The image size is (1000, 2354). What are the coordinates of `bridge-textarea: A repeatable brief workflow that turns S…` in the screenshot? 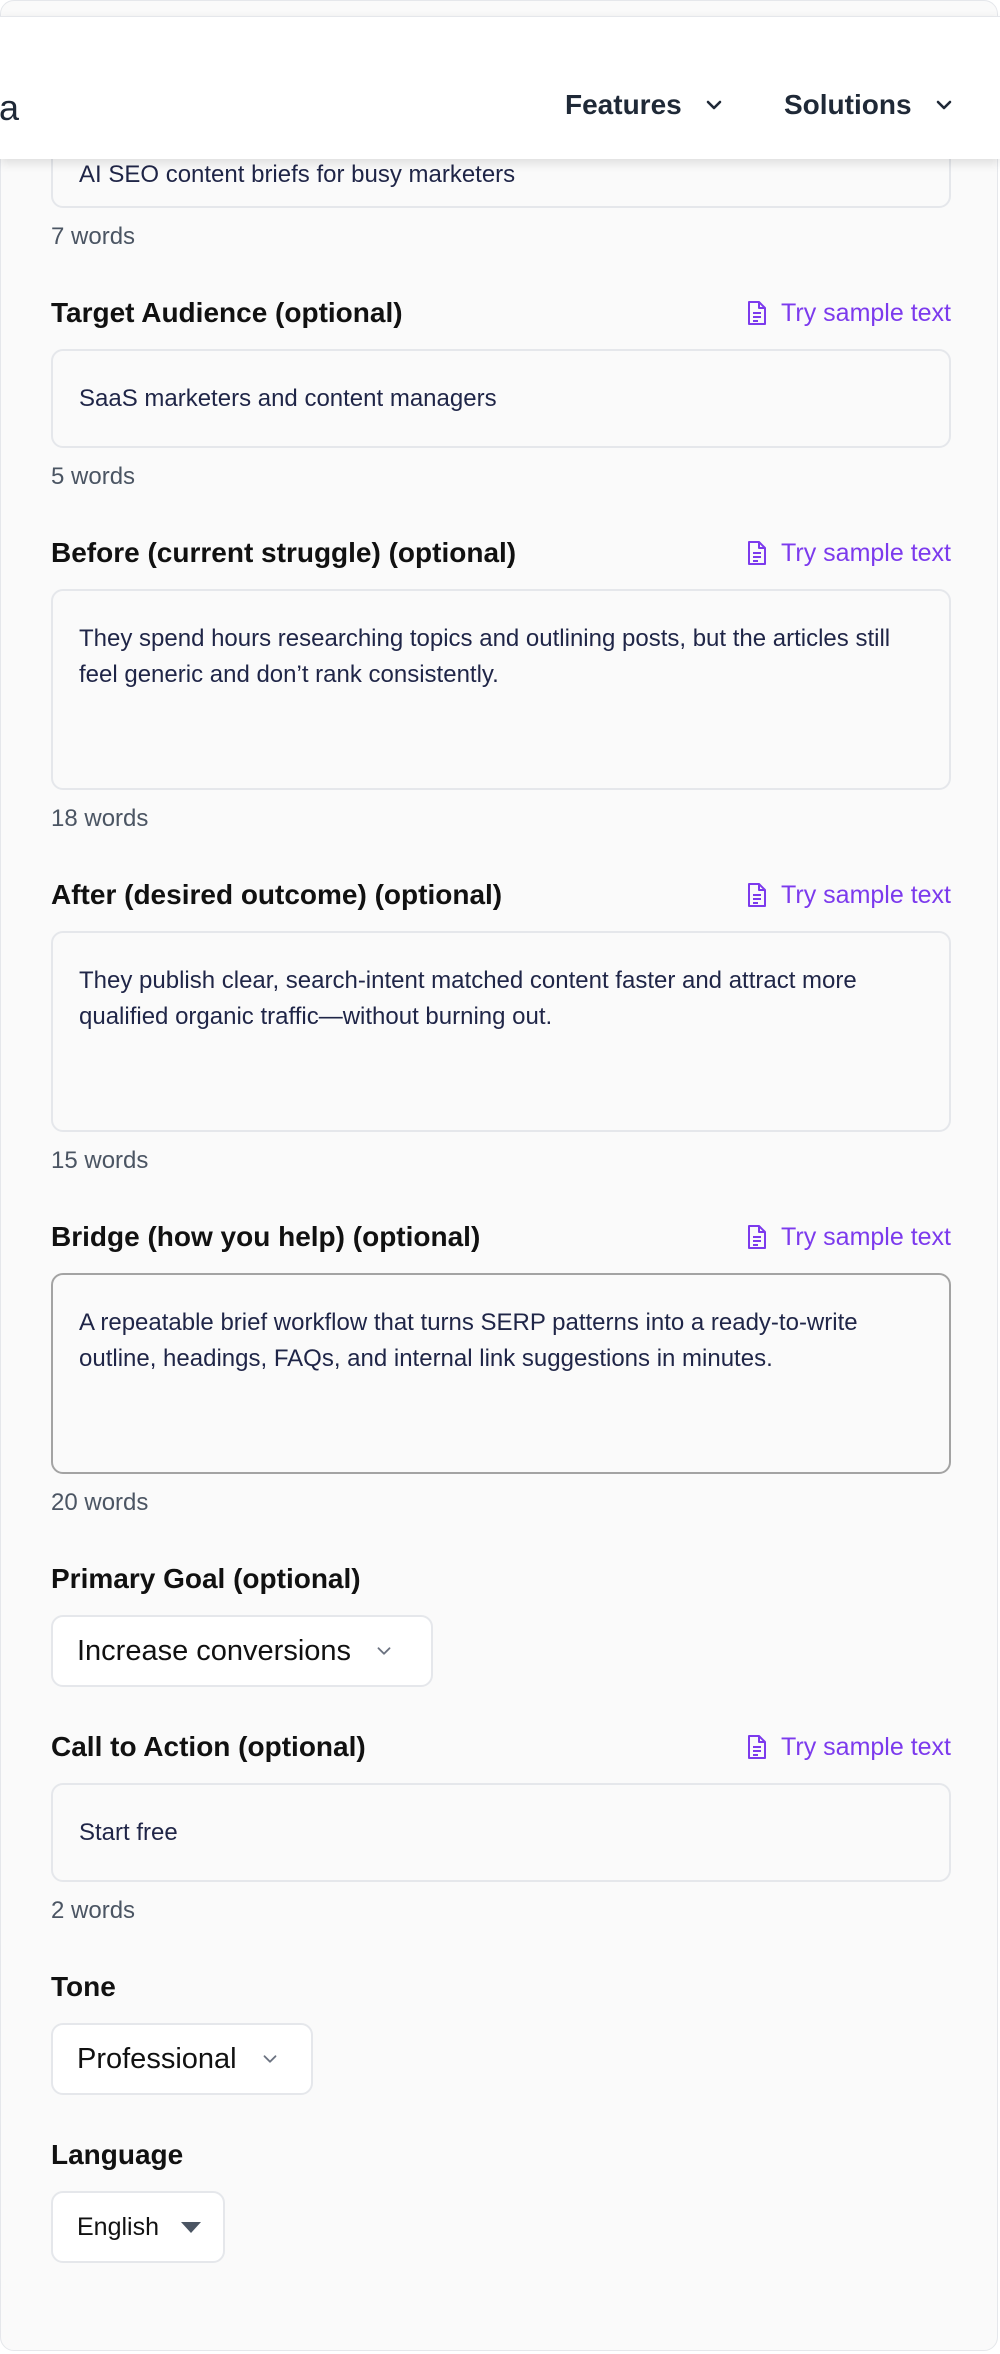 It's located at (501, 1373).